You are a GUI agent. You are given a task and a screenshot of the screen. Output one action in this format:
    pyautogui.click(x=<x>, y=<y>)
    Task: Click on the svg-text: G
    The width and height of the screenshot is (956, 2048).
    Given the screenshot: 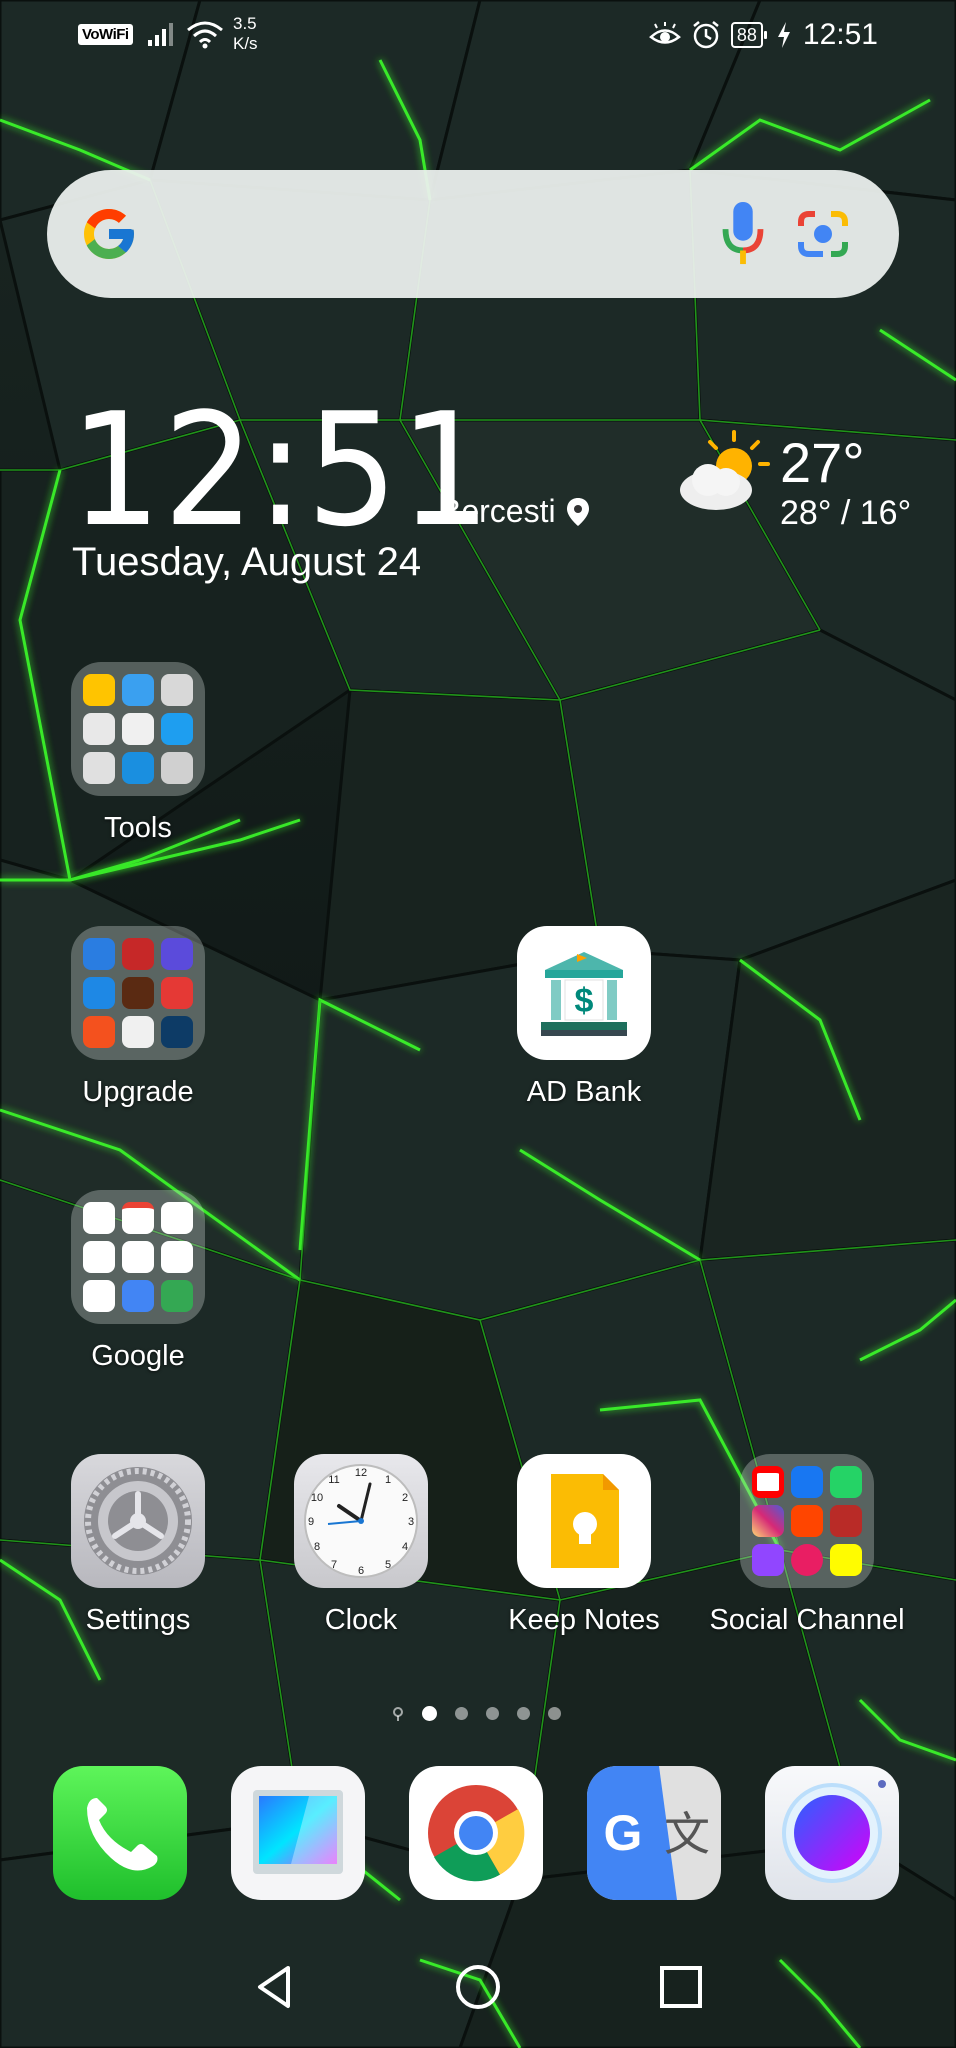 What is the action you would take?
    pyautogui.click(x=623, y=1833)
    